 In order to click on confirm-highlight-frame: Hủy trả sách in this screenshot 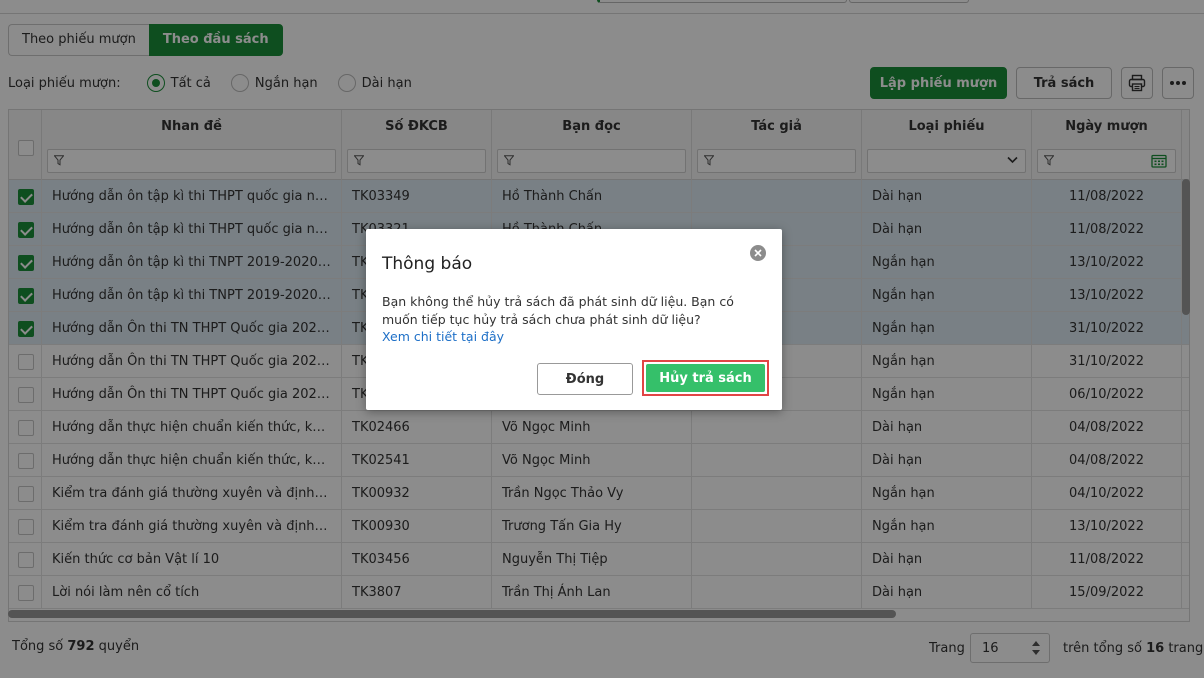, I will do `click(705, 378)`.